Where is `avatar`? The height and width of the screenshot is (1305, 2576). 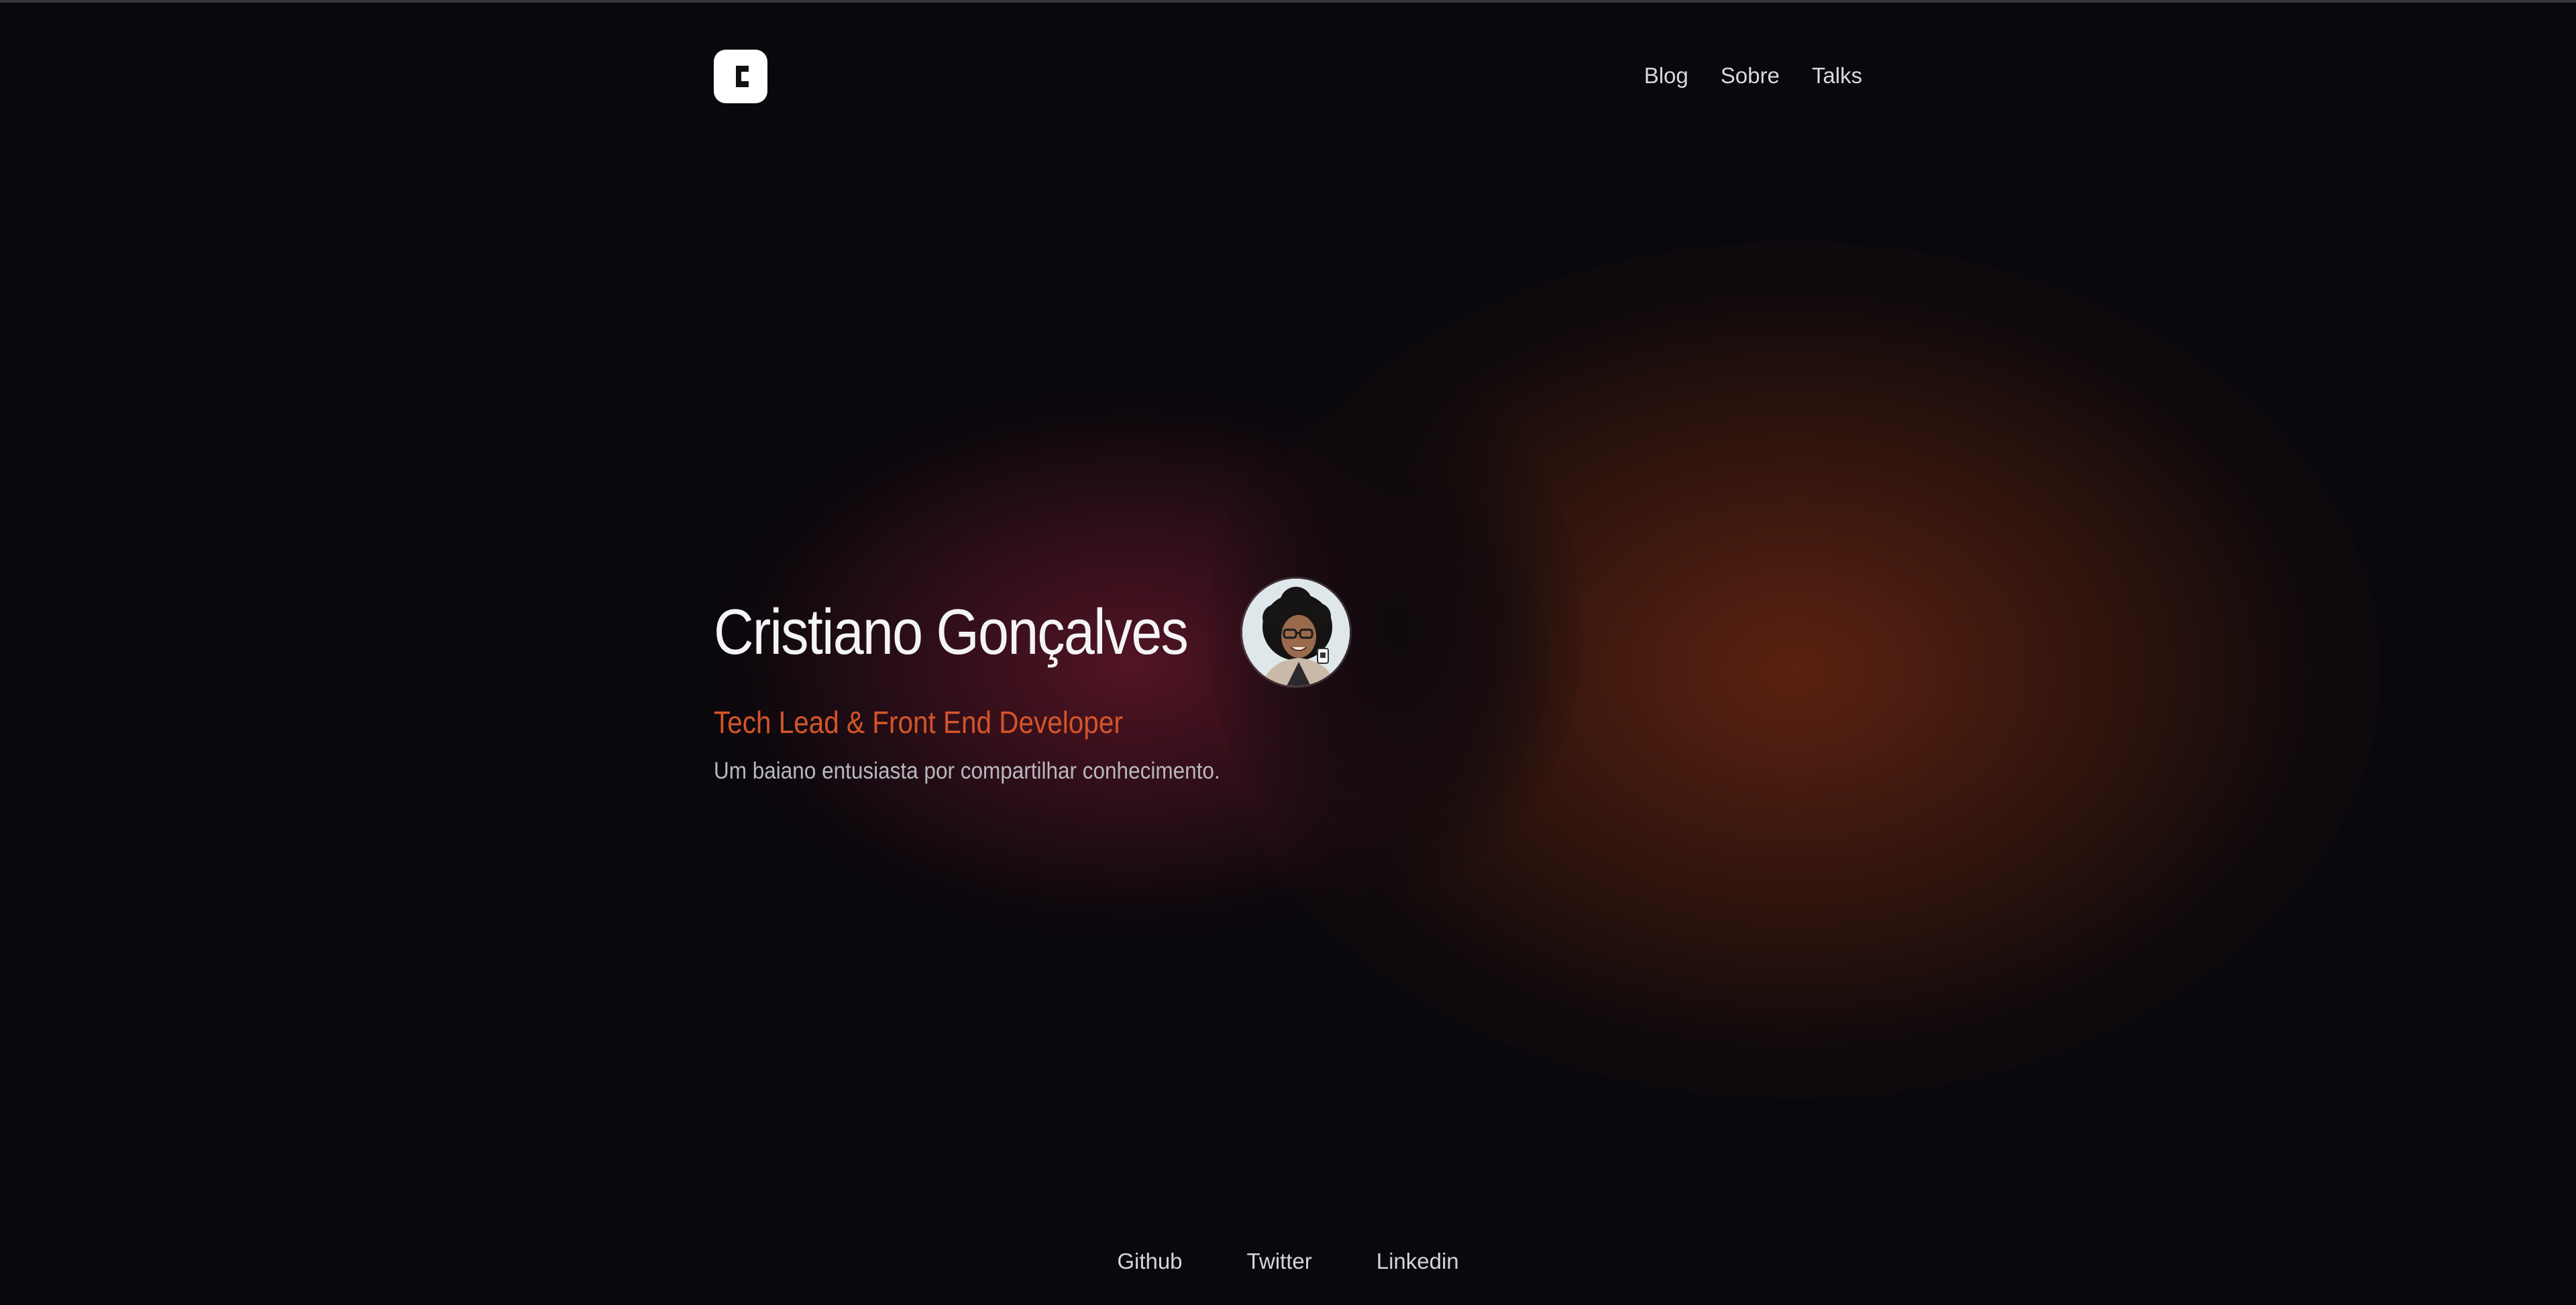 avatar is located at coordinates (1296, 632).